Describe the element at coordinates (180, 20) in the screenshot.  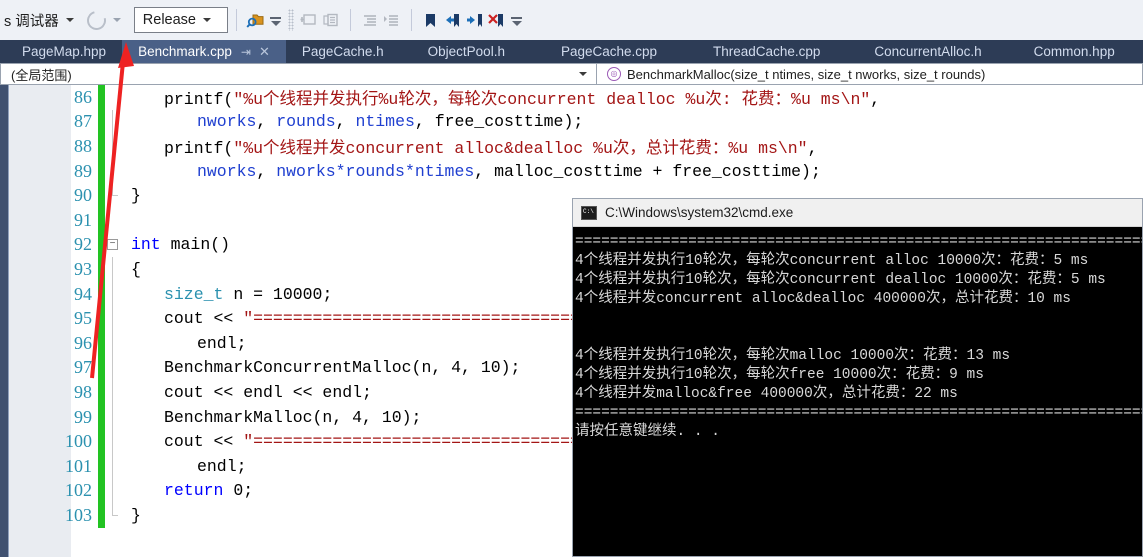
I see `configuration-combobox: Release` at that location.